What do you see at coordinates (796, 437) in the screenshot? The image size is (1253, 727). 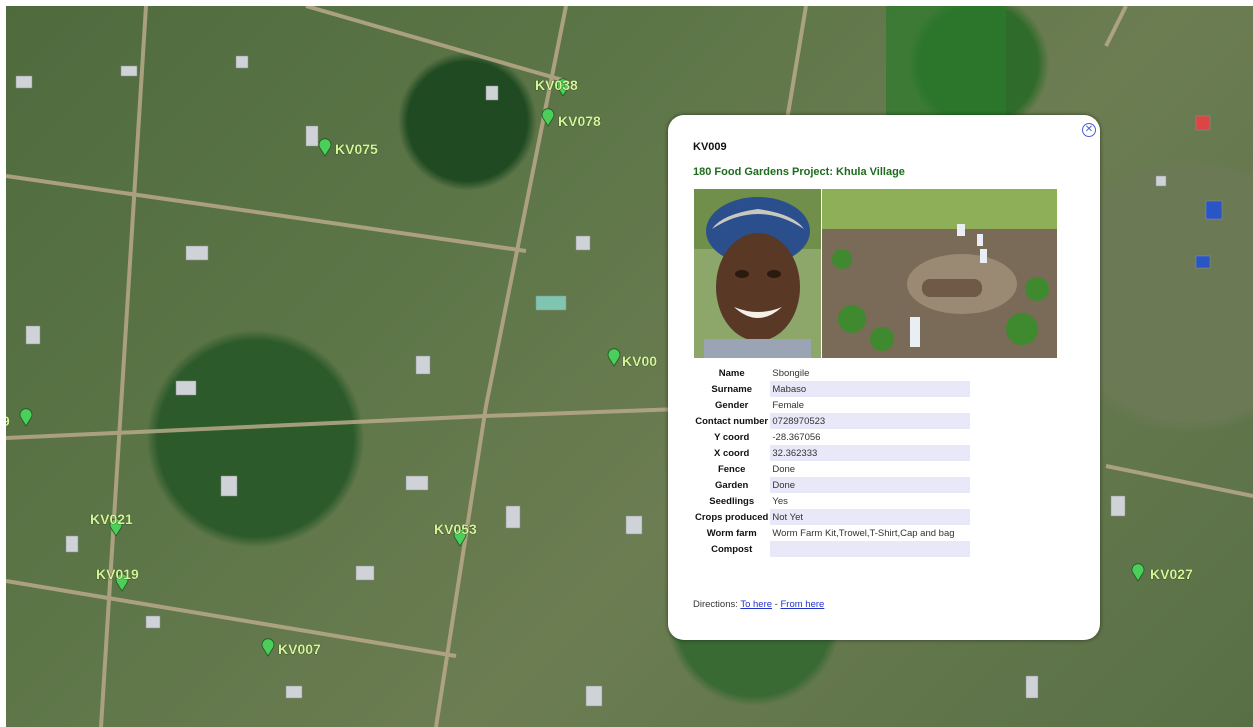 I see `detail-value: -28.367056` at bounding box center [796, 437].